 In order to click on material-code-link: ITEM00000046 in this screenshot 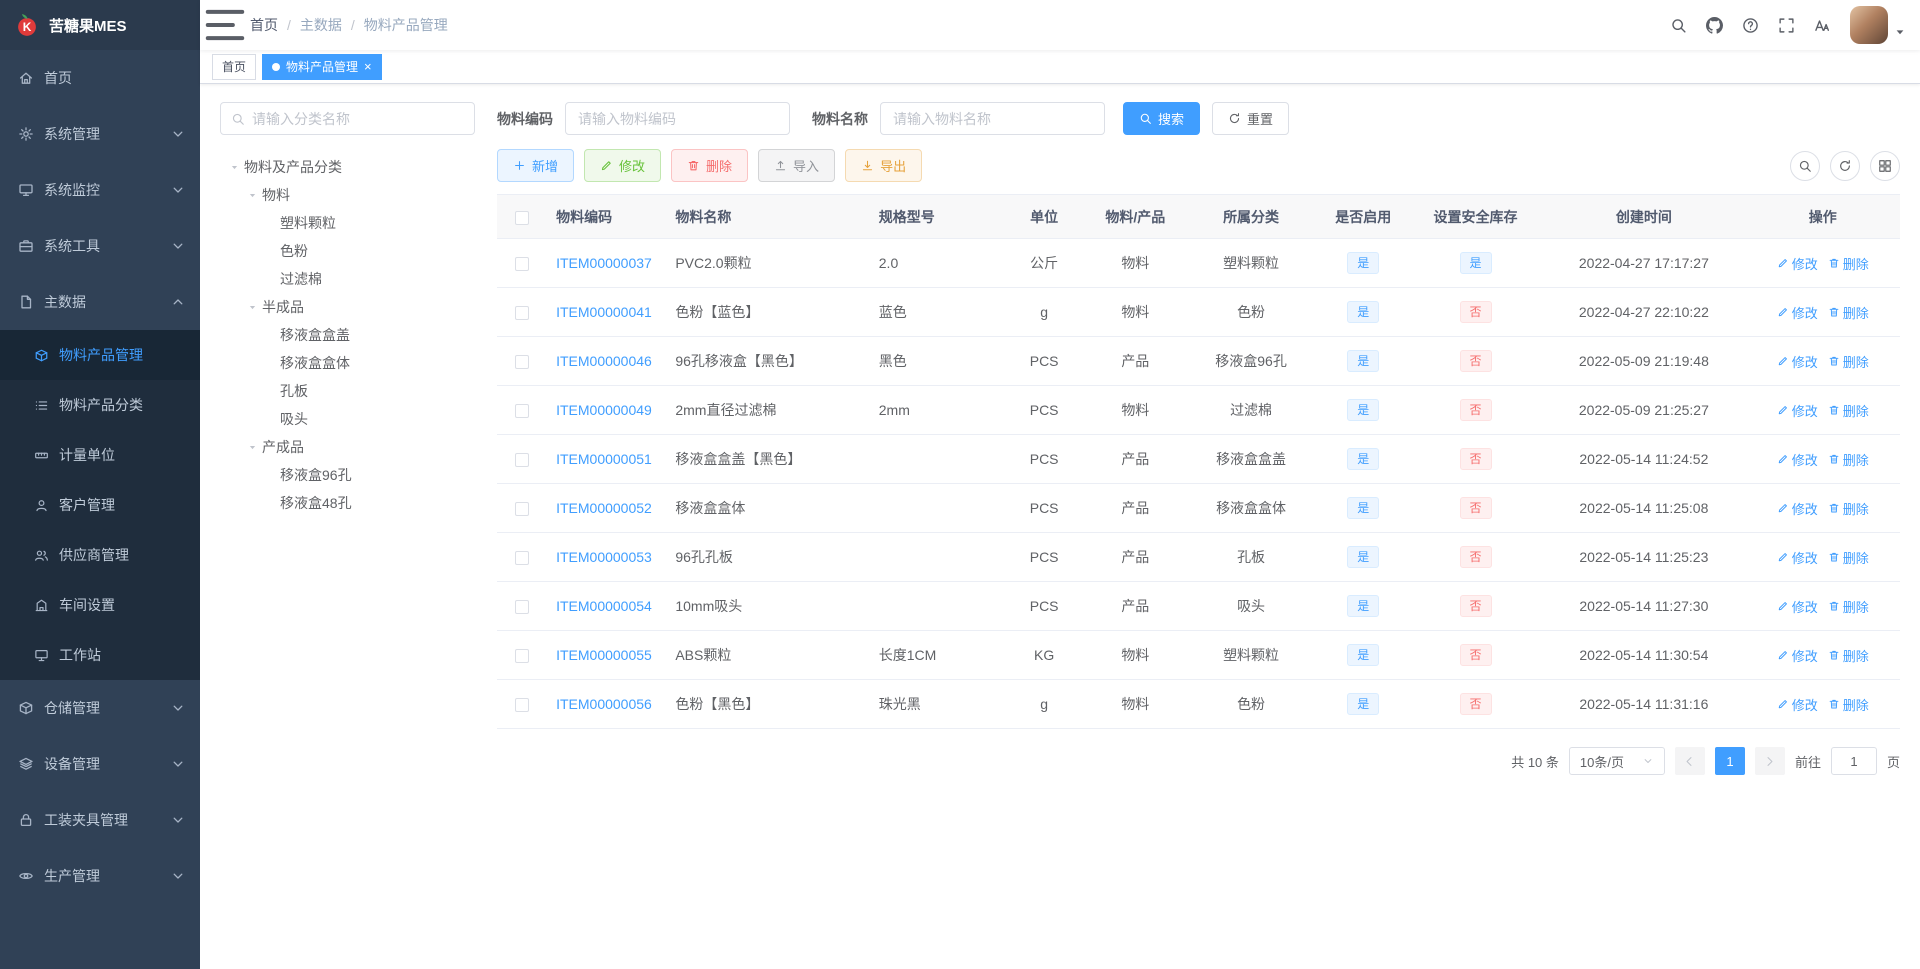, I will do `click(604, 361)`.